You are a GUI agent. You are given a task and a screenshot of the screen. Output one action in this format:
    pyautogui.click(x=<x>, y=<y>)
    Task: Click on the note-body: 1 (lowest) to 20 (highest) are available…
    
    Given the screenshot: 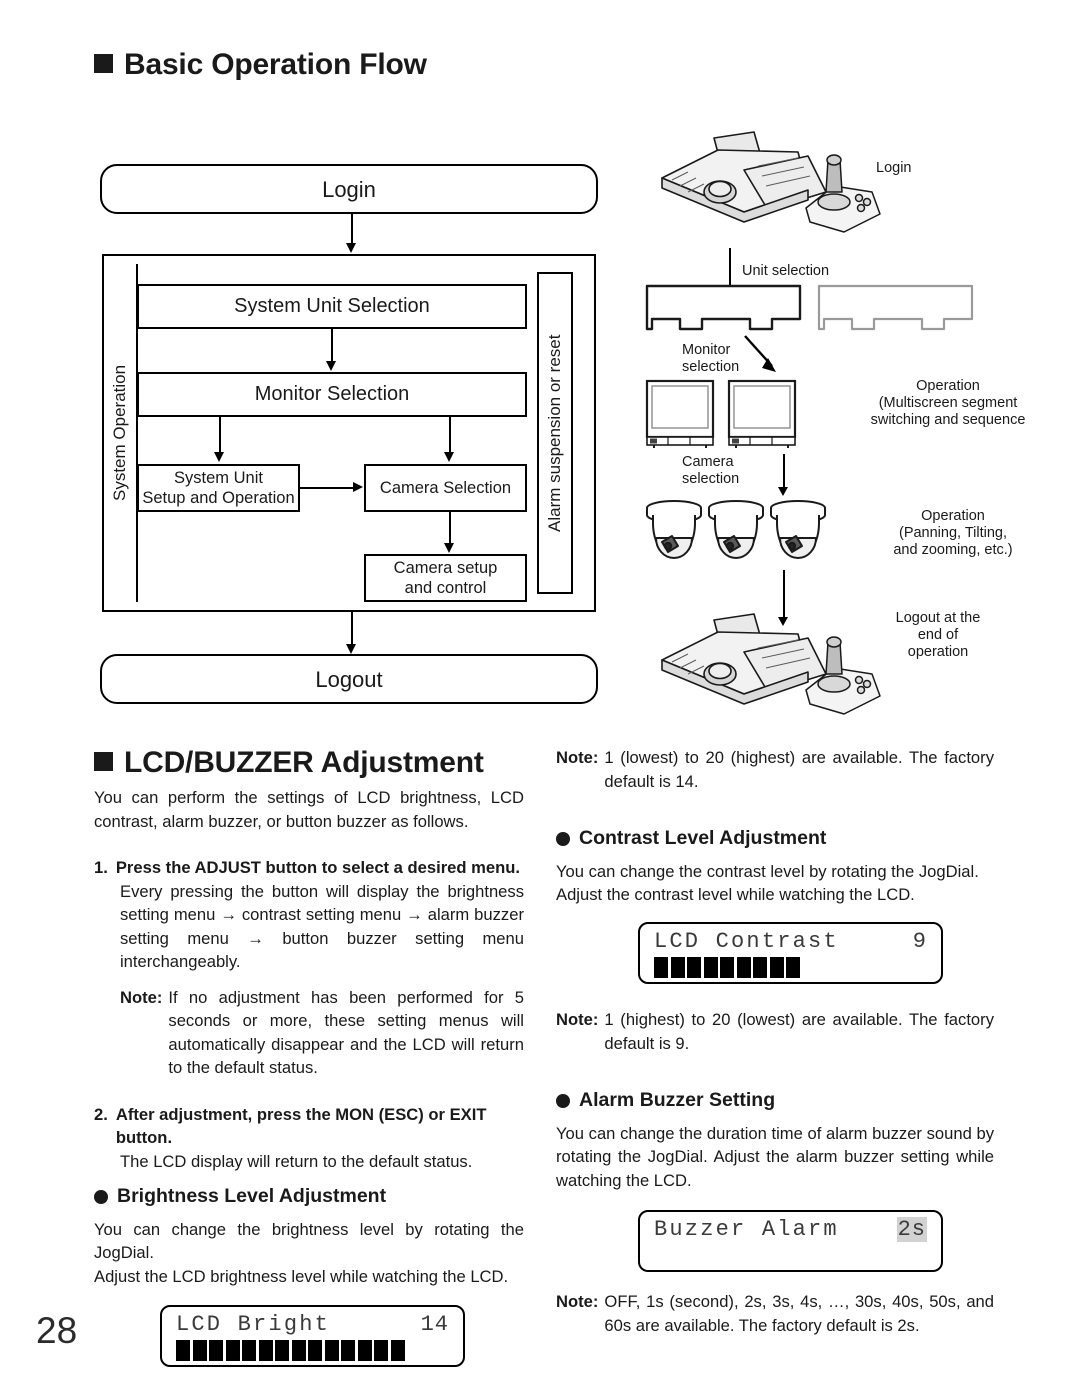 What is the action you would take?
    pyautogui.click(x=799, y=769)
    